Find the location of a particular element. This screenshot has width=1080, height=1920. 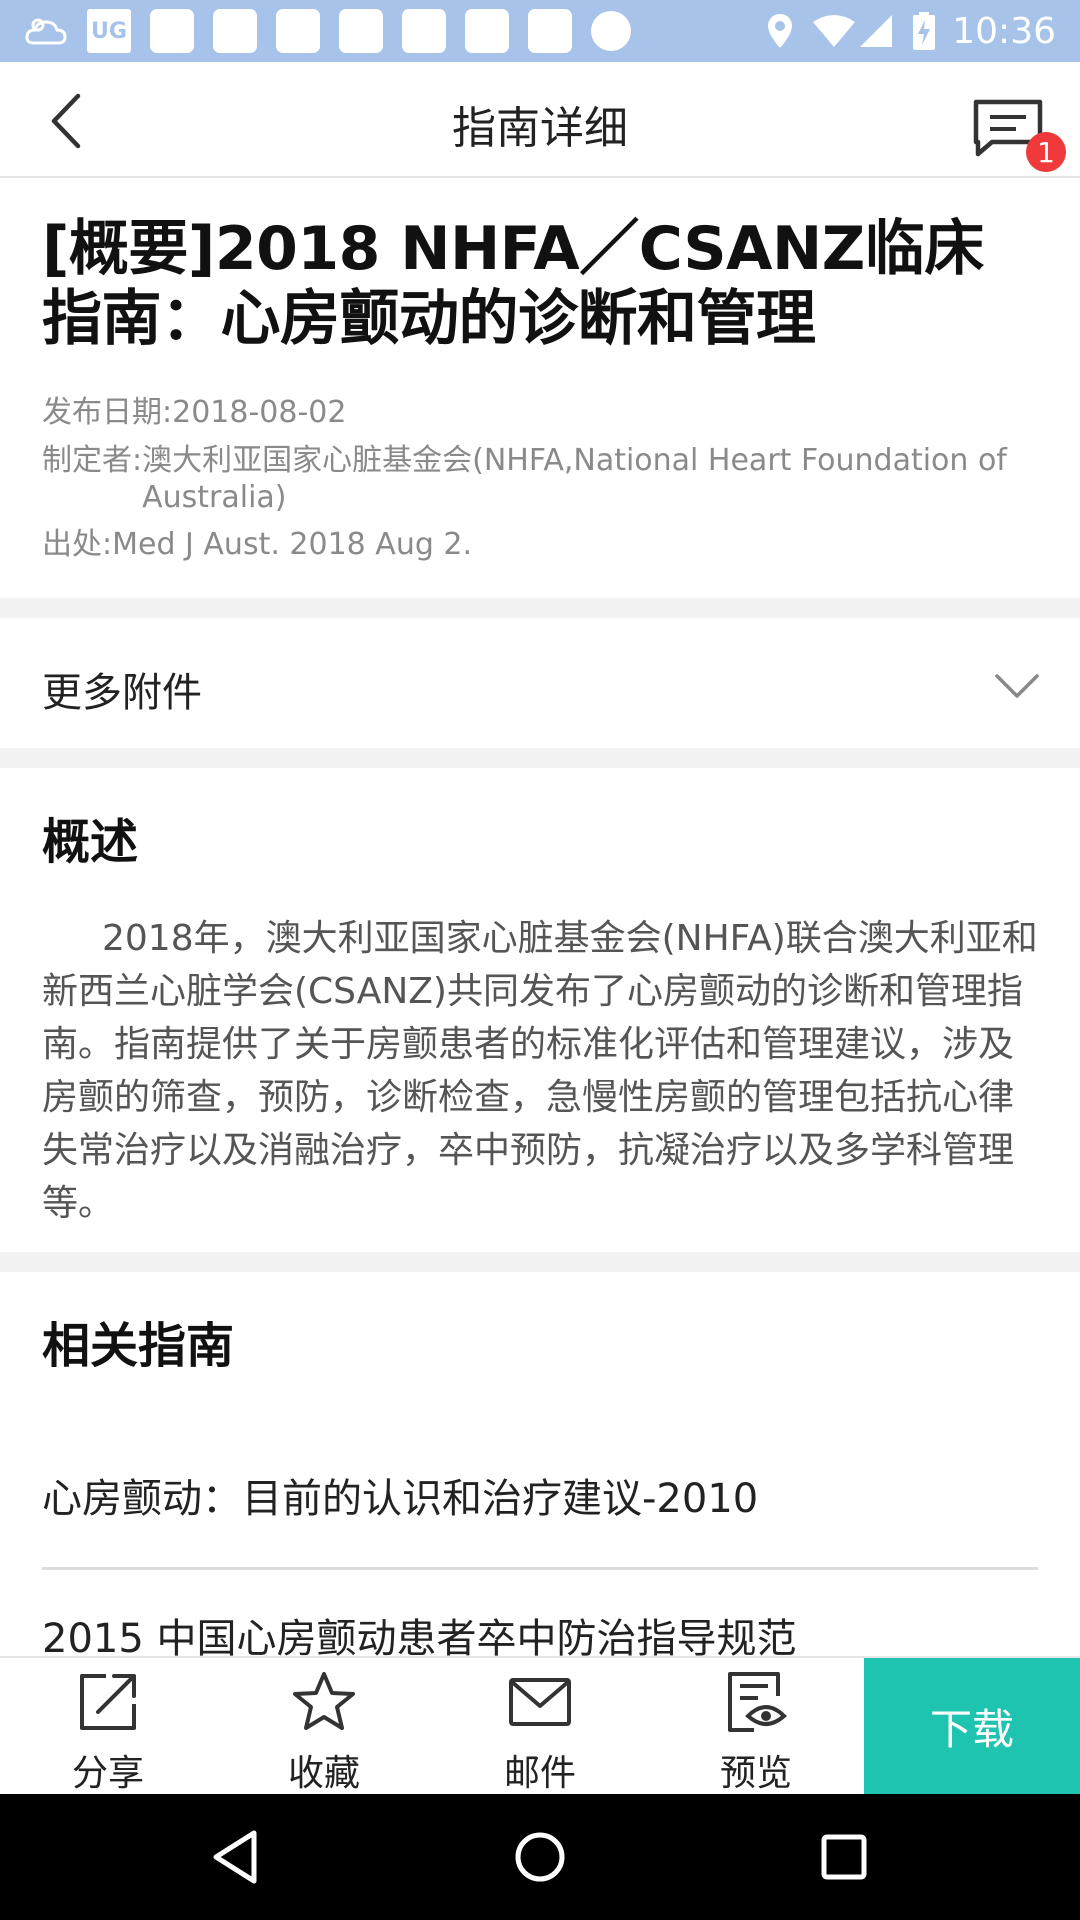

message-count-badge: 1 is located at coordinates (1046, 152).